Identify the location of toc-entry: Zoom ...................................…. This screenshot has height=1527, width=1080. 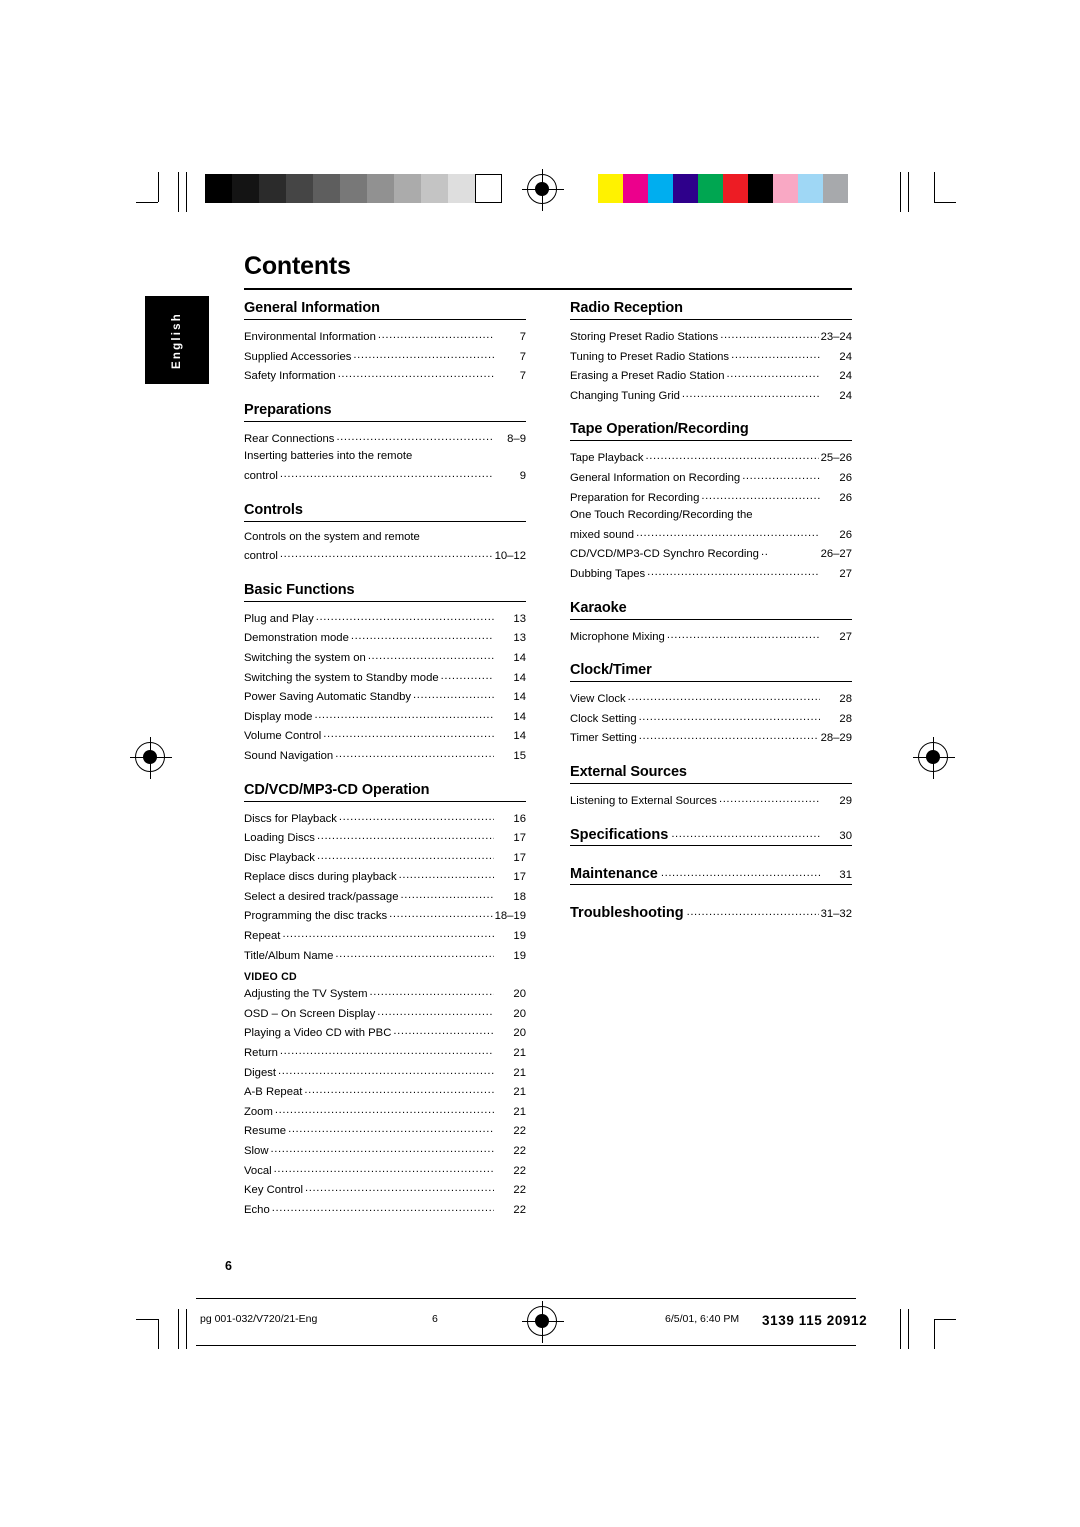
(385, 1112).